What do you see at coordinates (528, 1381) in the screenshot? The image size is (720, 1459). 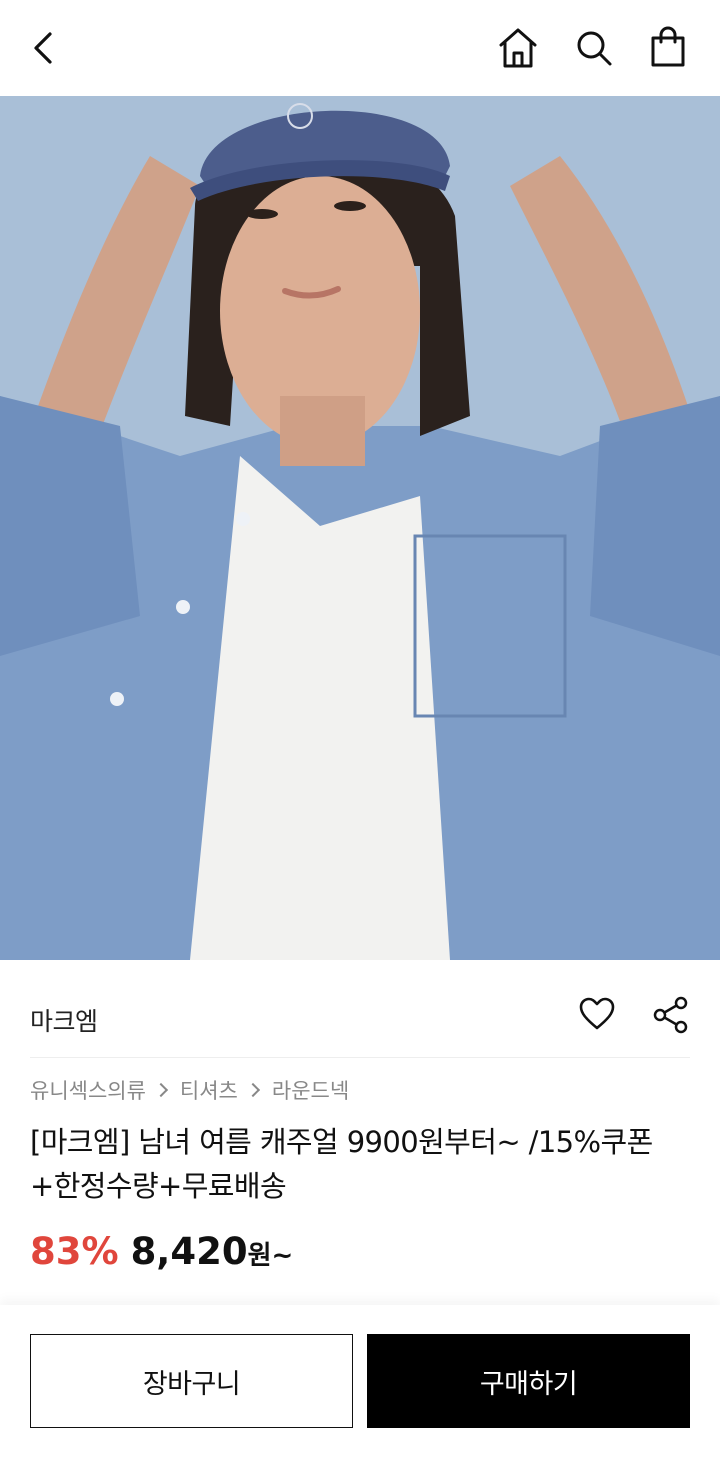 I see `buy-now-button: 구매하기` at bounding box center [528, 1381].